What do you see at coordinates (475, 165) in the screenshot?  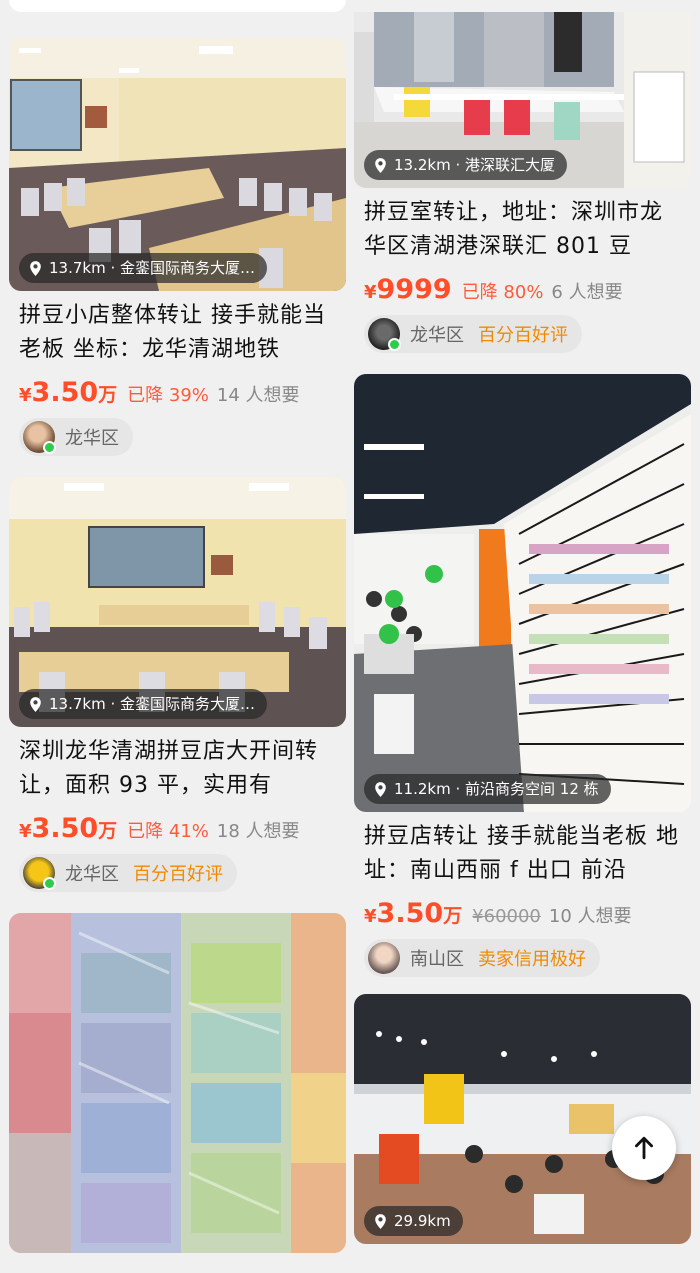 I see `location-text: 13.2km · 港深联汇大厦` at bounding box center [475, 165].